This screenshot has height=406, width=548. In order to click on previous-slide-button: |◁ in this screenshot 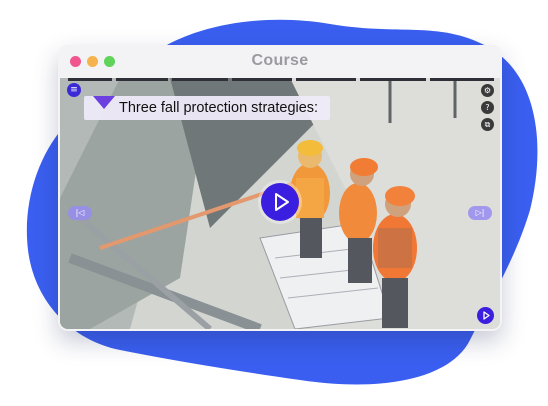, I will do `click(80, 213)`.